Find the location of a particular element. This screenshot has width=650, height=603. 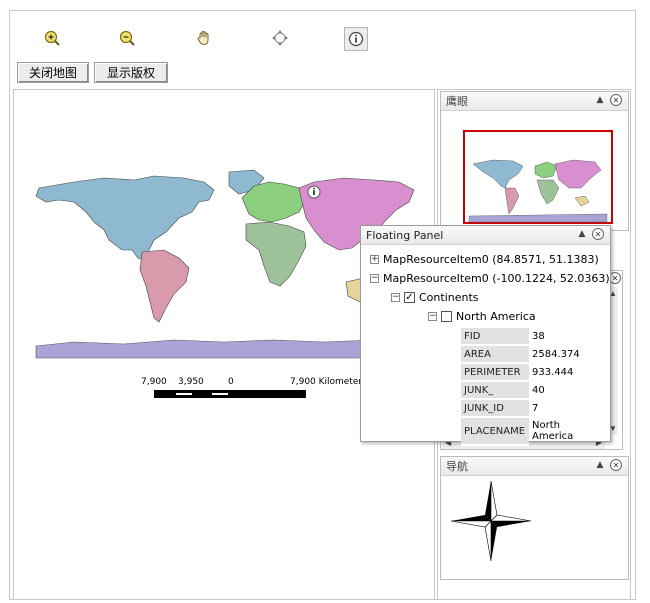

overview-panel-title: 鹰眼 is located at coordinates (457, 101).